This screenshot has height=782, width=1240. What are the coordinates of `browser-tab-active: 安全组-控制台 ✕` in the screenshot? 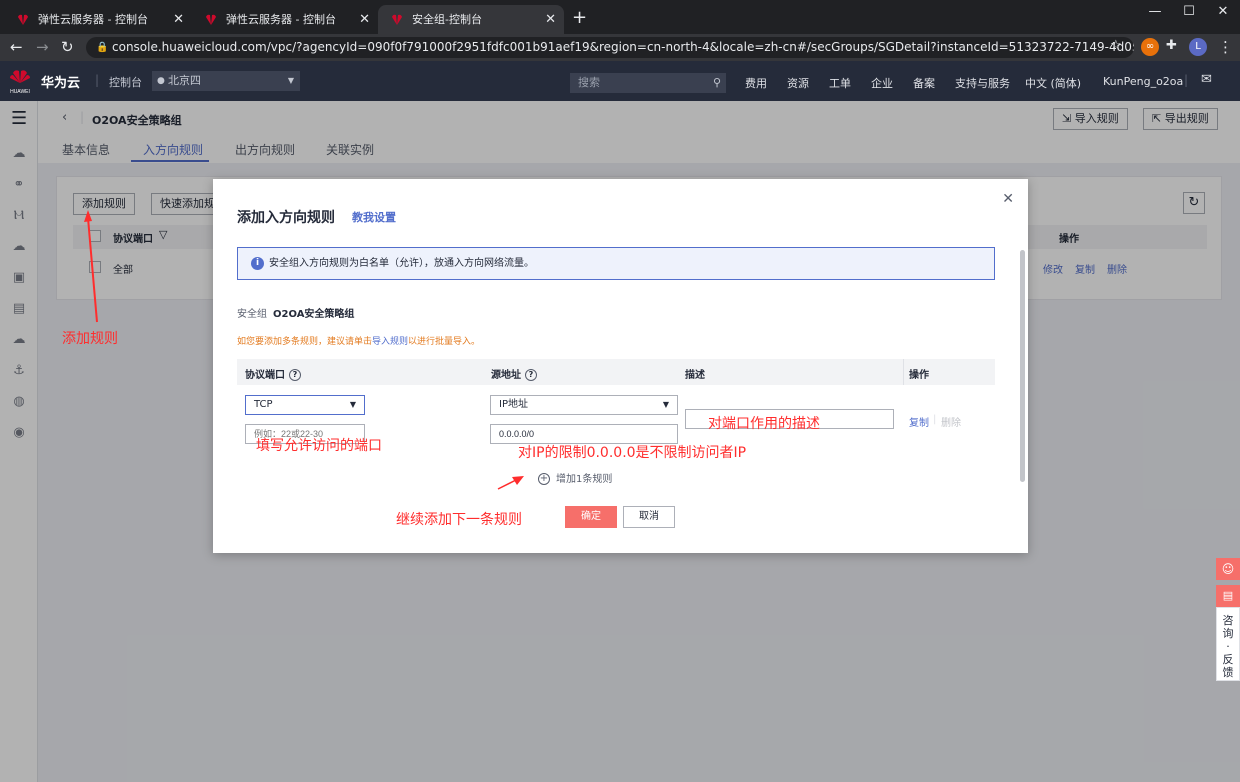 It's located at (471, 19).